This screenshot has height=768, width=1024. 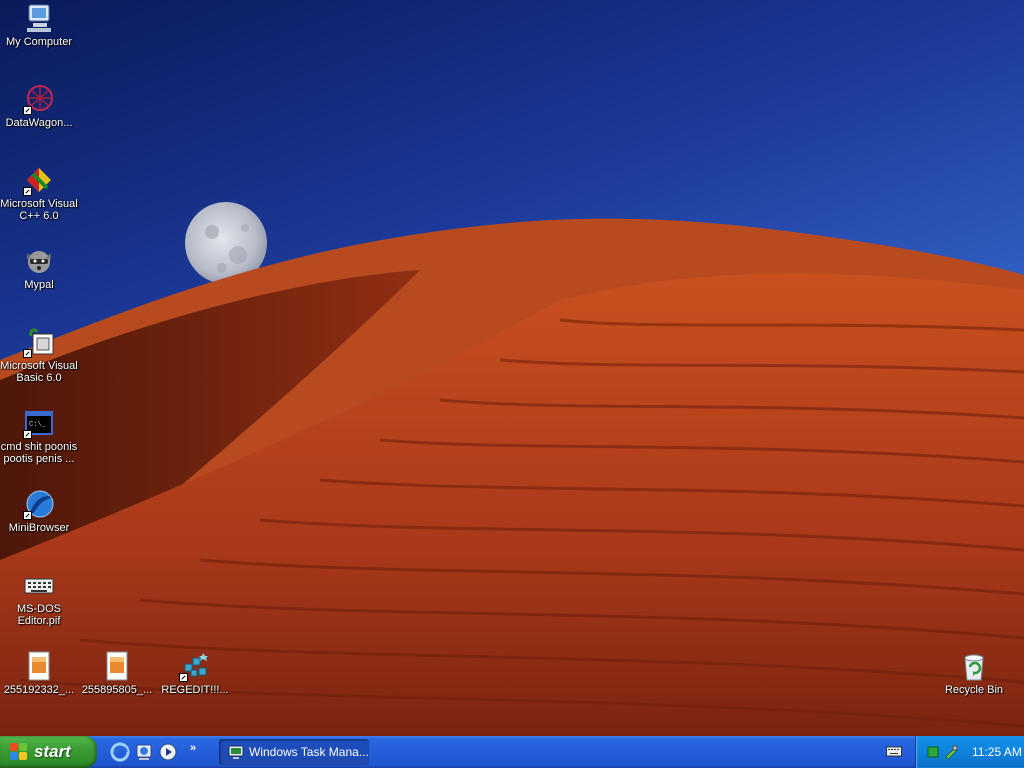 What do you see at coordinates (39, 528) in the screenshot?
I see `icon-label: MiniBrowser` at bounding box center [39, 528].